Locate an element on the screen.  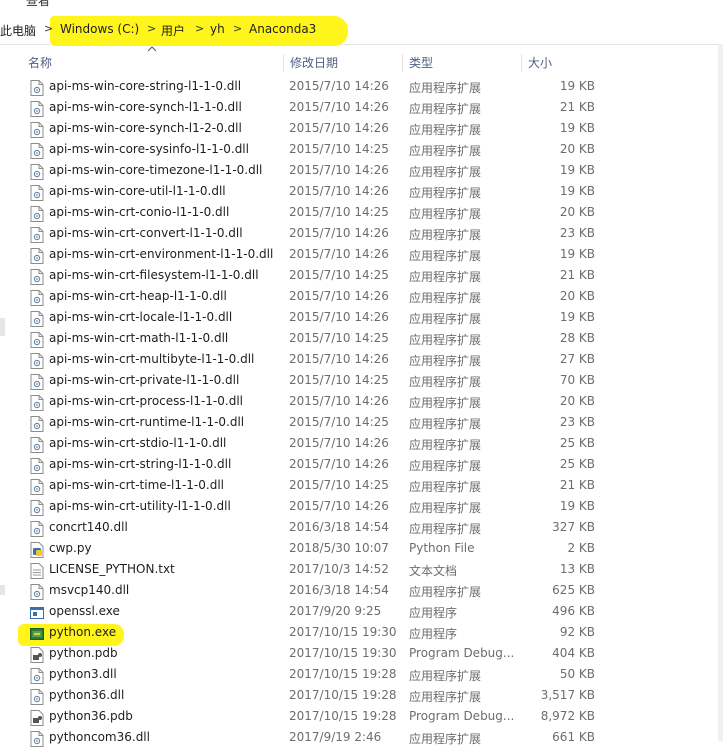
table-row: python3.dll 2017/10/15 19:28 应用程序扩展 50 KB is located at coordinates (361, 675).